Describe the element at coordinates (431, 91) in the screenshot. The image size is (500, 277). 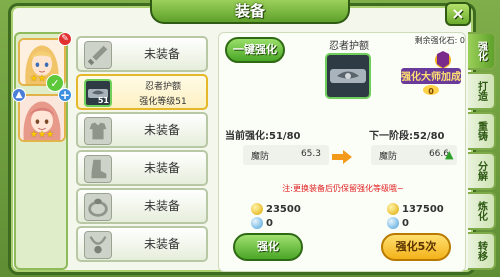
I see `master-value: 0` at that location.